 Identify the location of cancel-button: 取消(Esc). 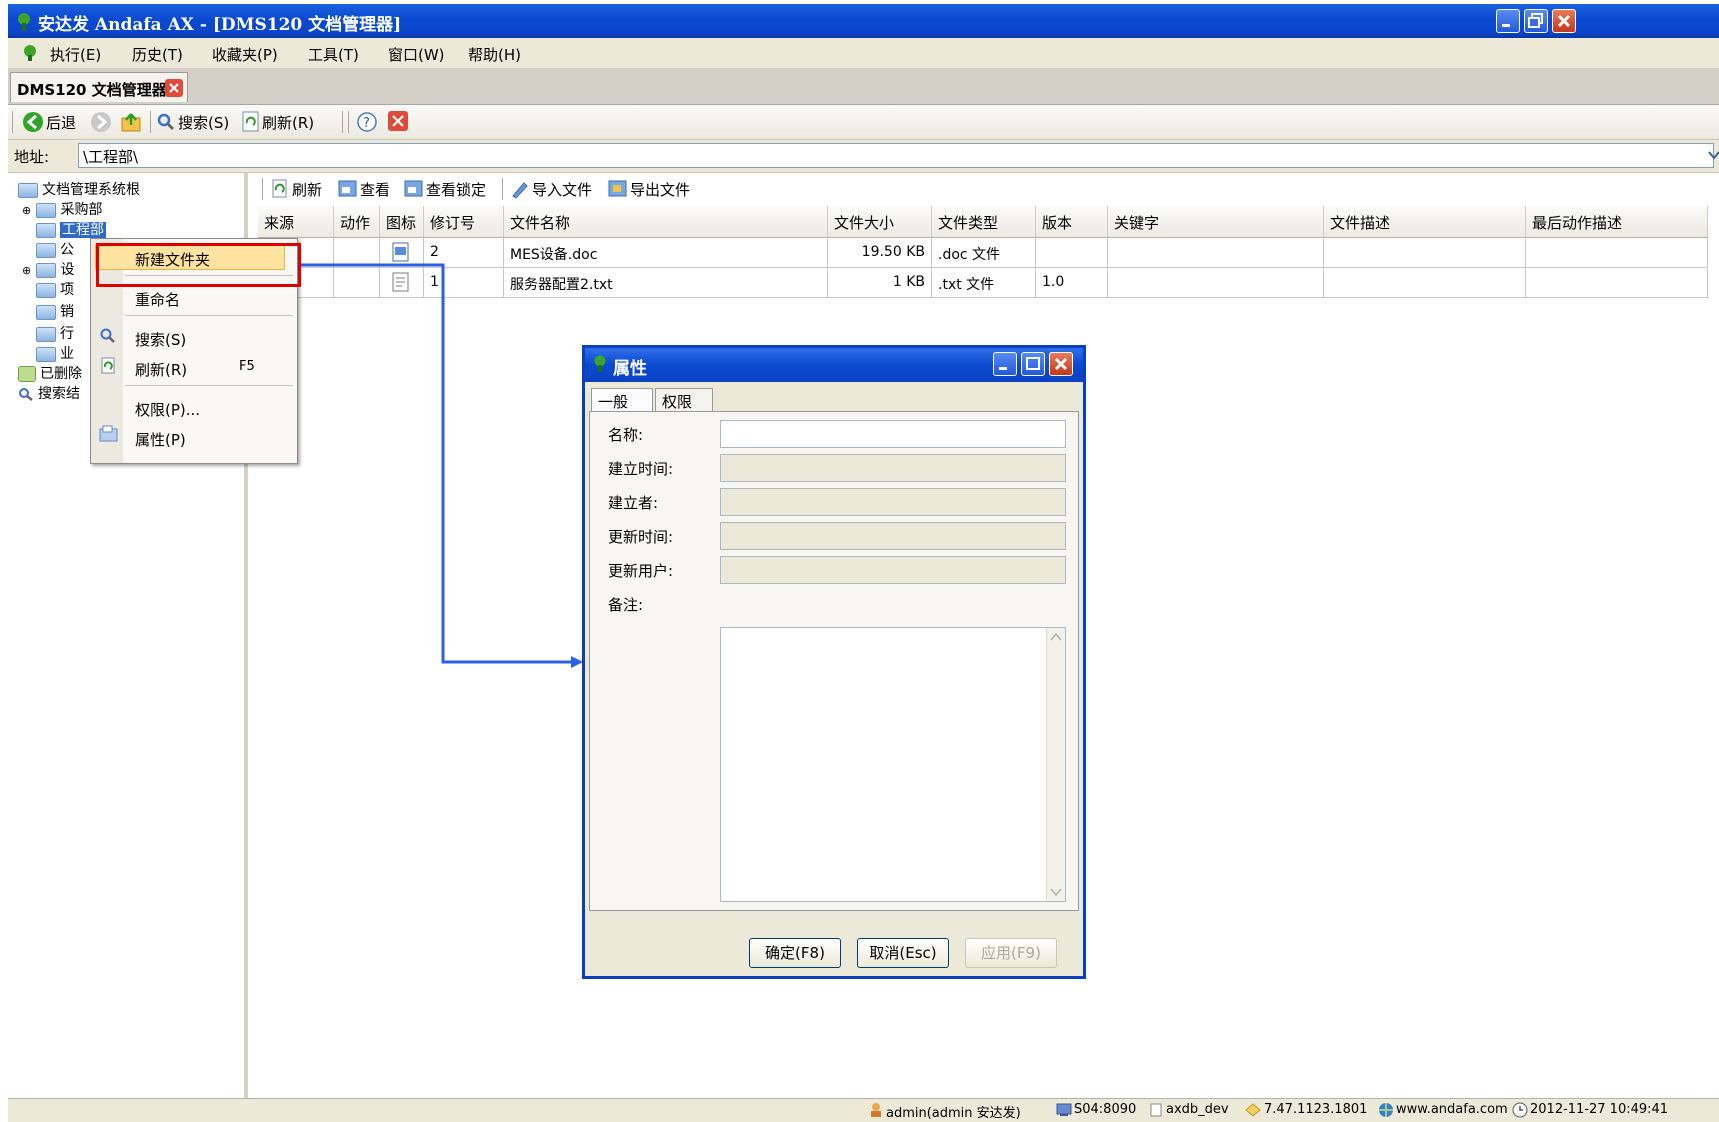
(903, 953).